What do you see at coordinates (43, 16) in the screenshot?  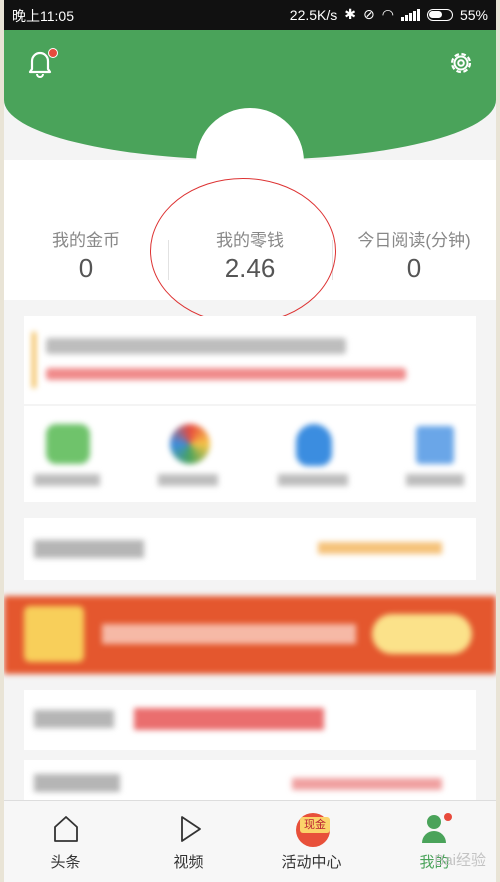 I see `status-time: 晚上11:05` at bounding box center [43, 16].